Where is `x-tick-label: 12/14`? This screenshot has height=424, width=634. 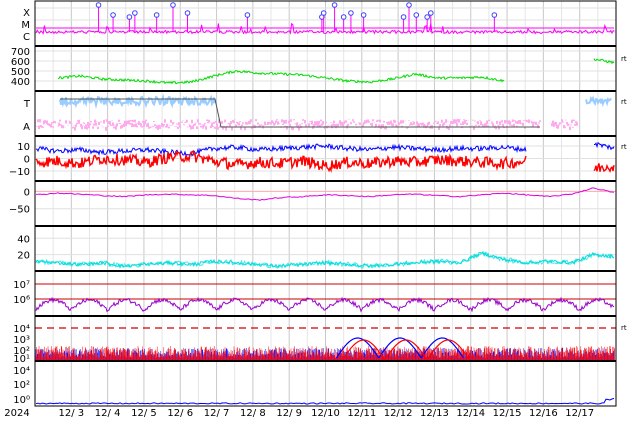 x-tick-label: 12/14 is located at coordinates (470, 413).